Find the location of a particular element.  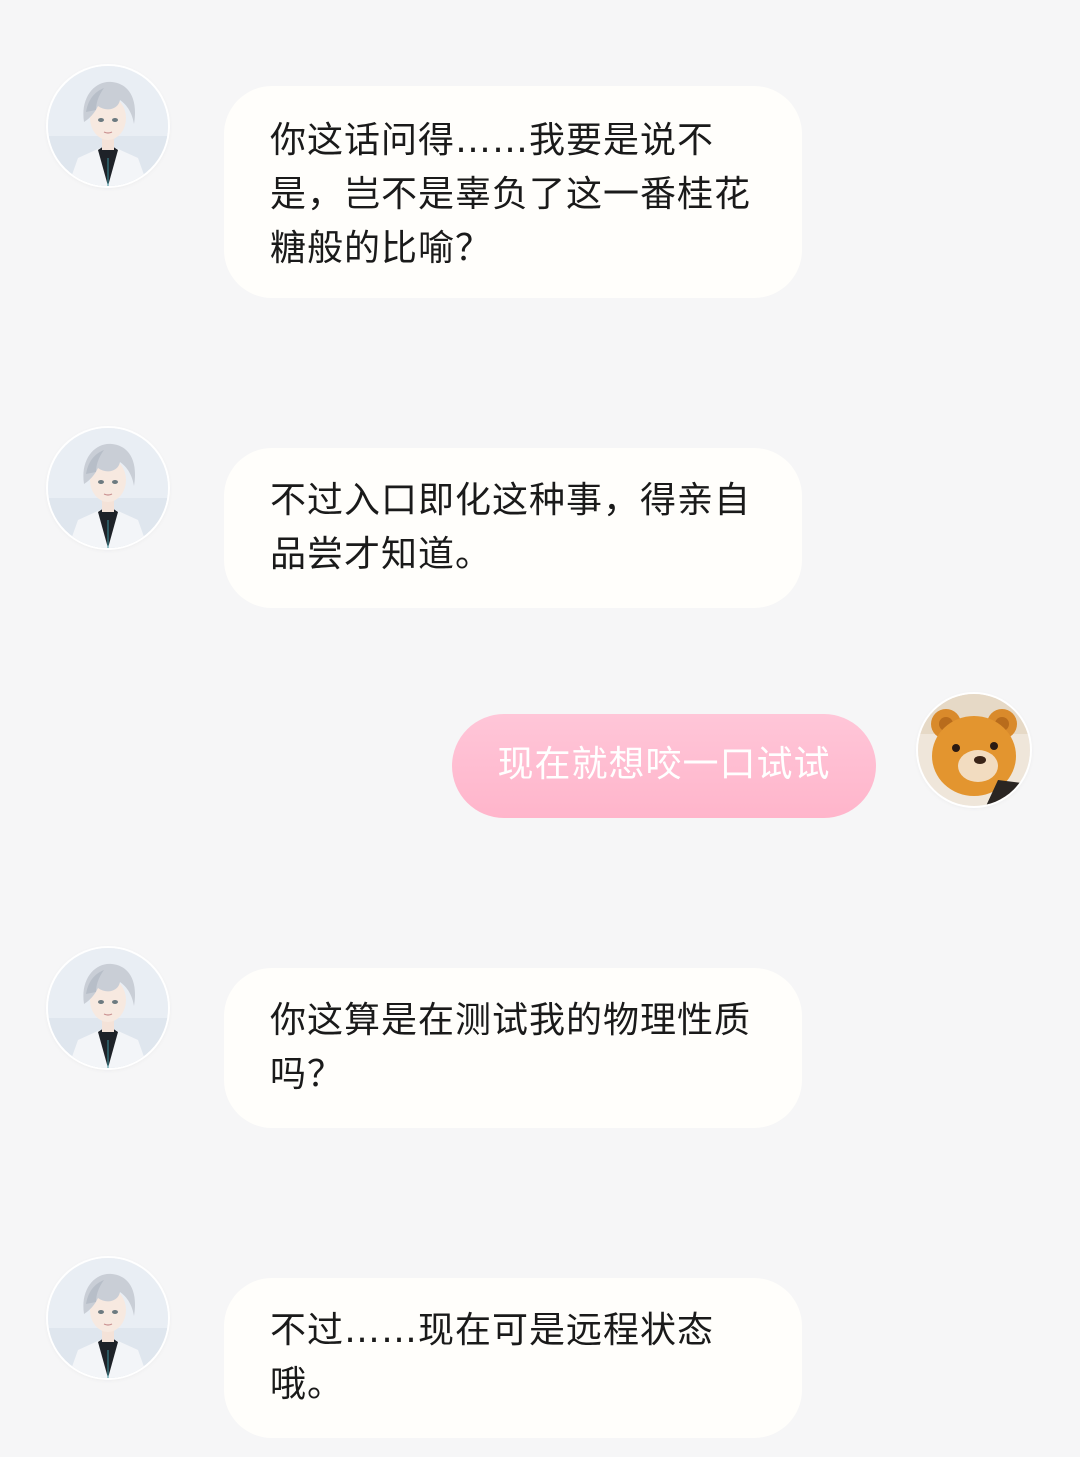

message-bubble-user: 现在就想咬一口试试 is located at coordinates (664, 766).